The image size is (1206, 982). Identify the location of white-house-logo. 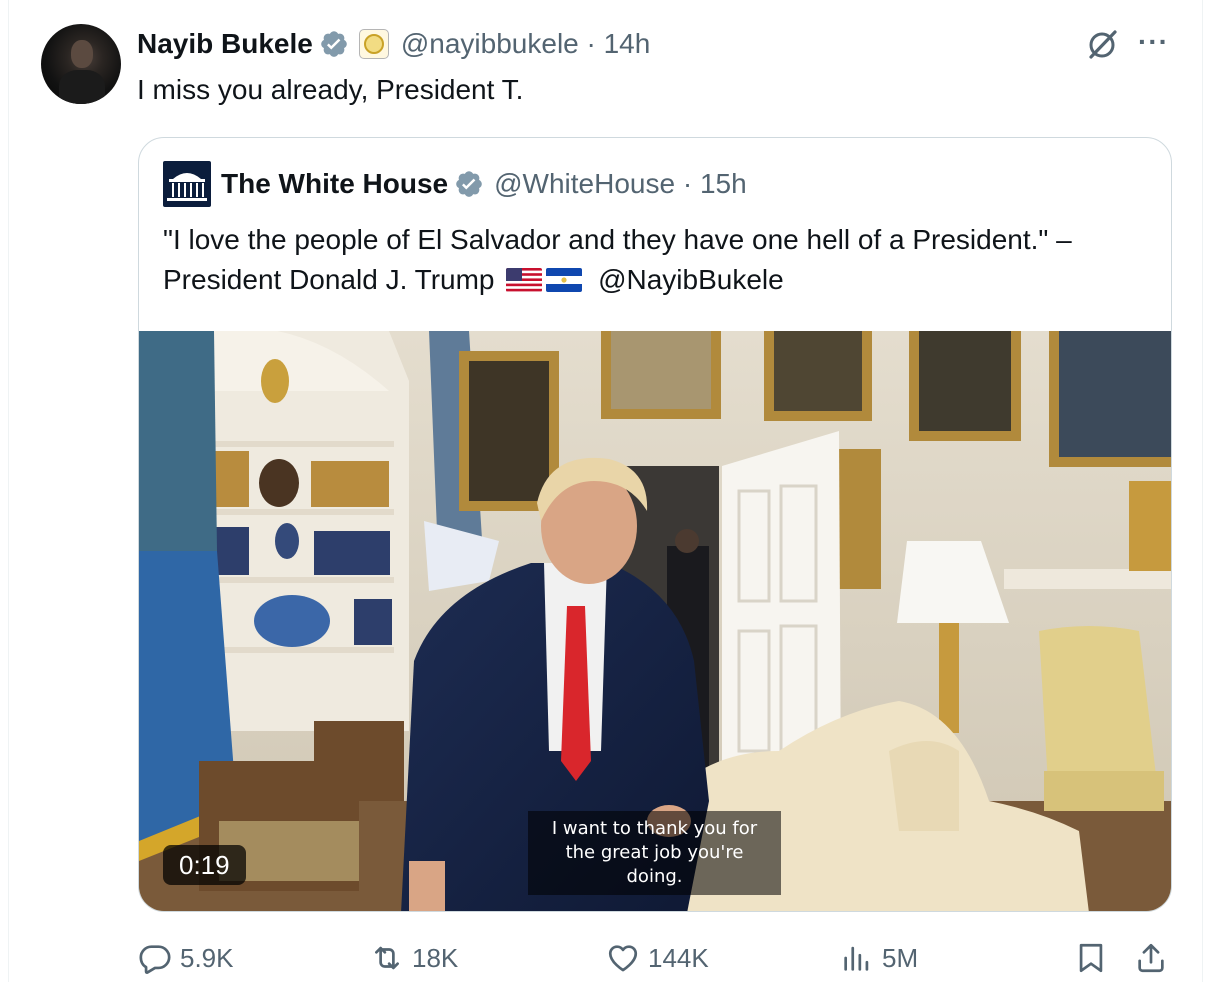
(187, 184).